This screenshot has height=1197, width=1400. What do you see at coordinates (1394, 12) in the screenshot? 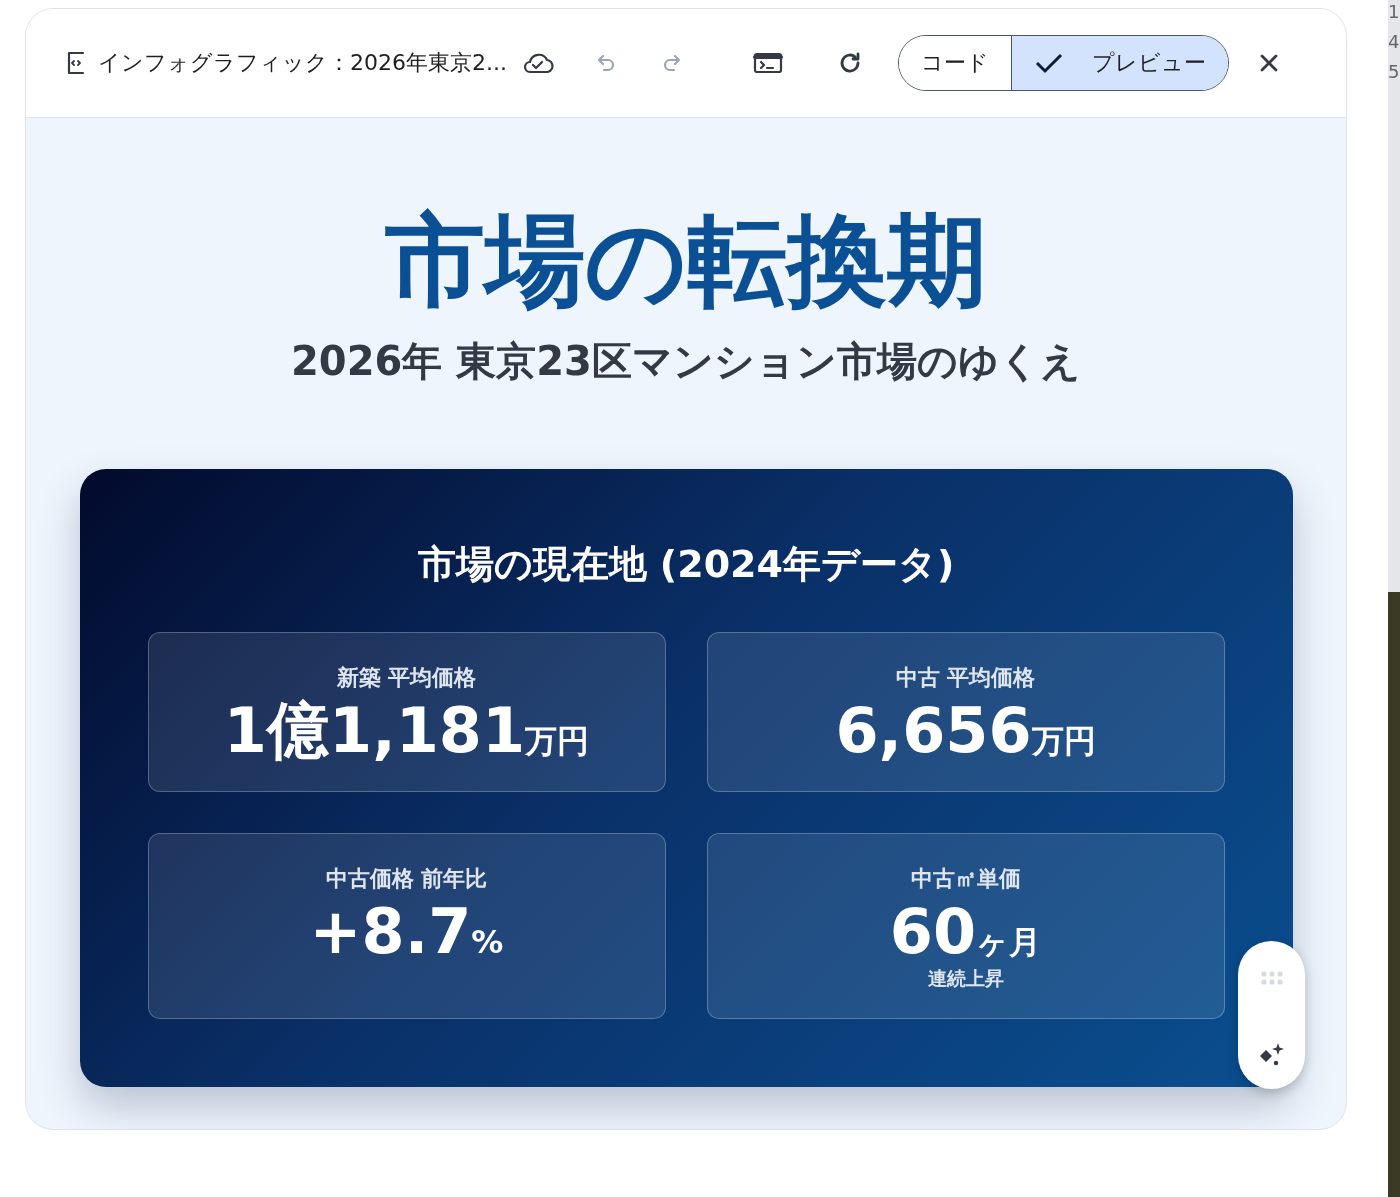
I see `line-number: 1` at bounding box center [1394, 12].